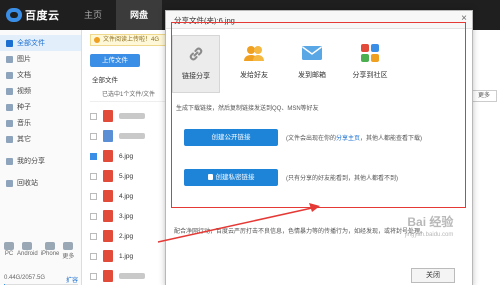 This screenshot has width=500, height=285. I want to click on sidebar-item-images: 图片, so click(40, 59).